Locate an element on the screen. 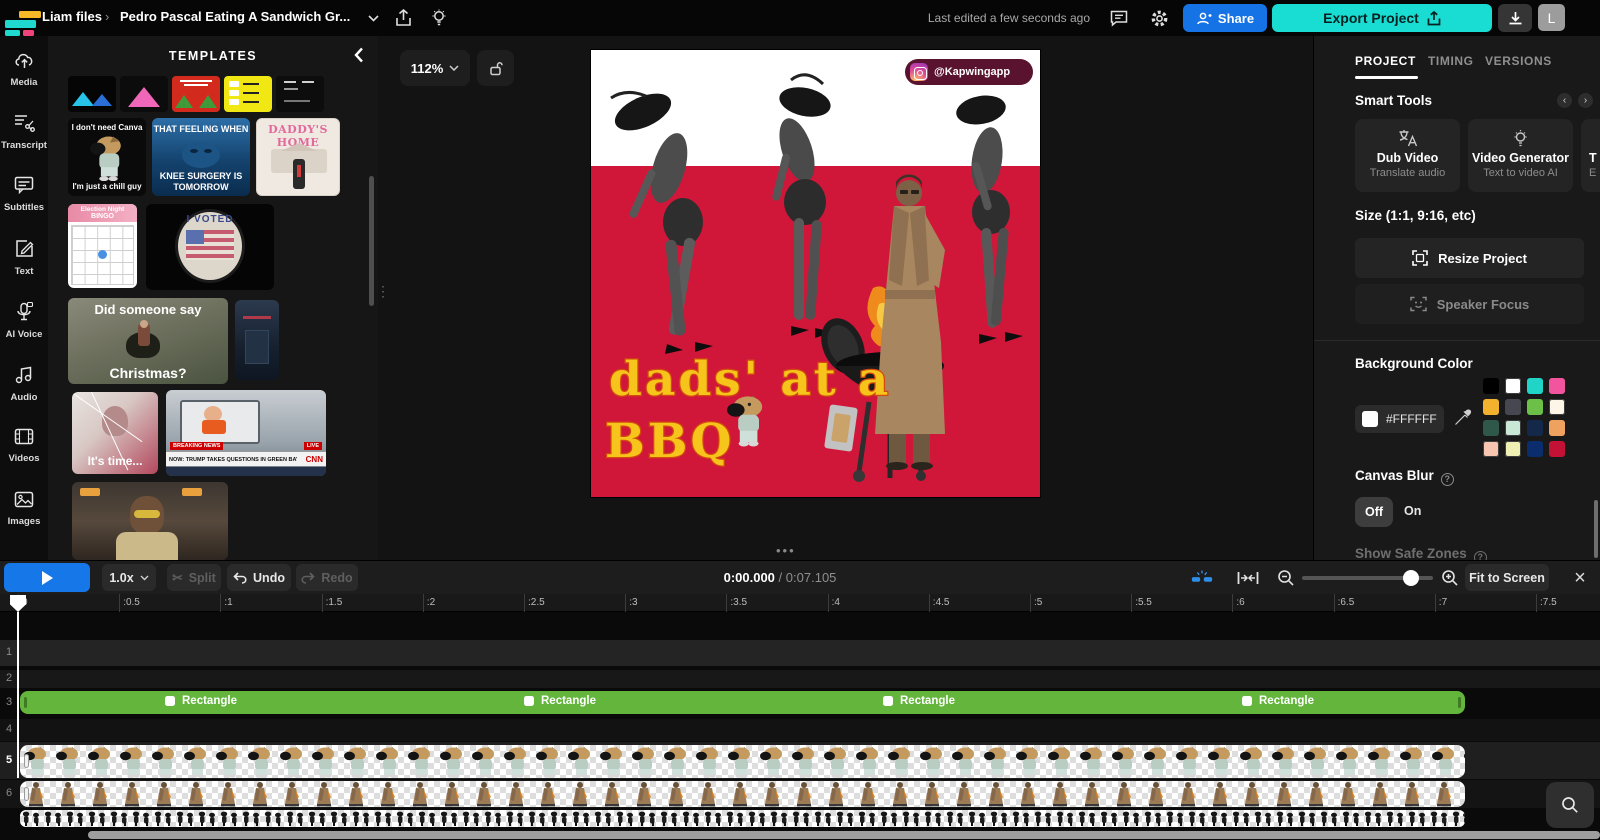 The height and width of the screenshot is (840, 1600). sidebar-item-ai-voice: AI Voice is located at coordinates (24, 328).